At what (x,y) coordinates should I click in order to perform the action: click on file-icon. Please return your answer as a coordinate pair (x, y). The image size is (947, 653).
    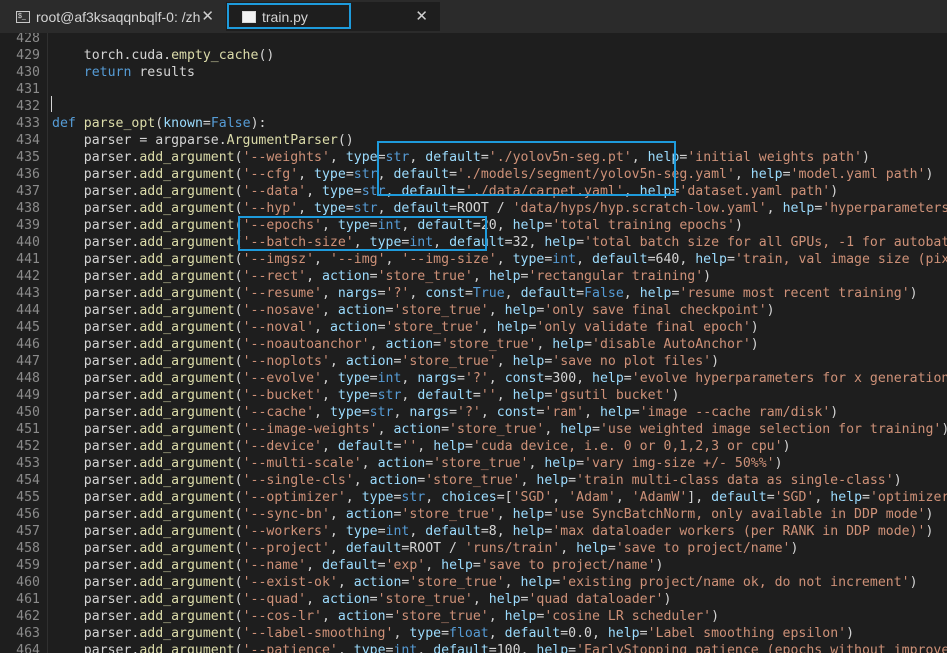
    Looking at the image, I should click on (249, 16).